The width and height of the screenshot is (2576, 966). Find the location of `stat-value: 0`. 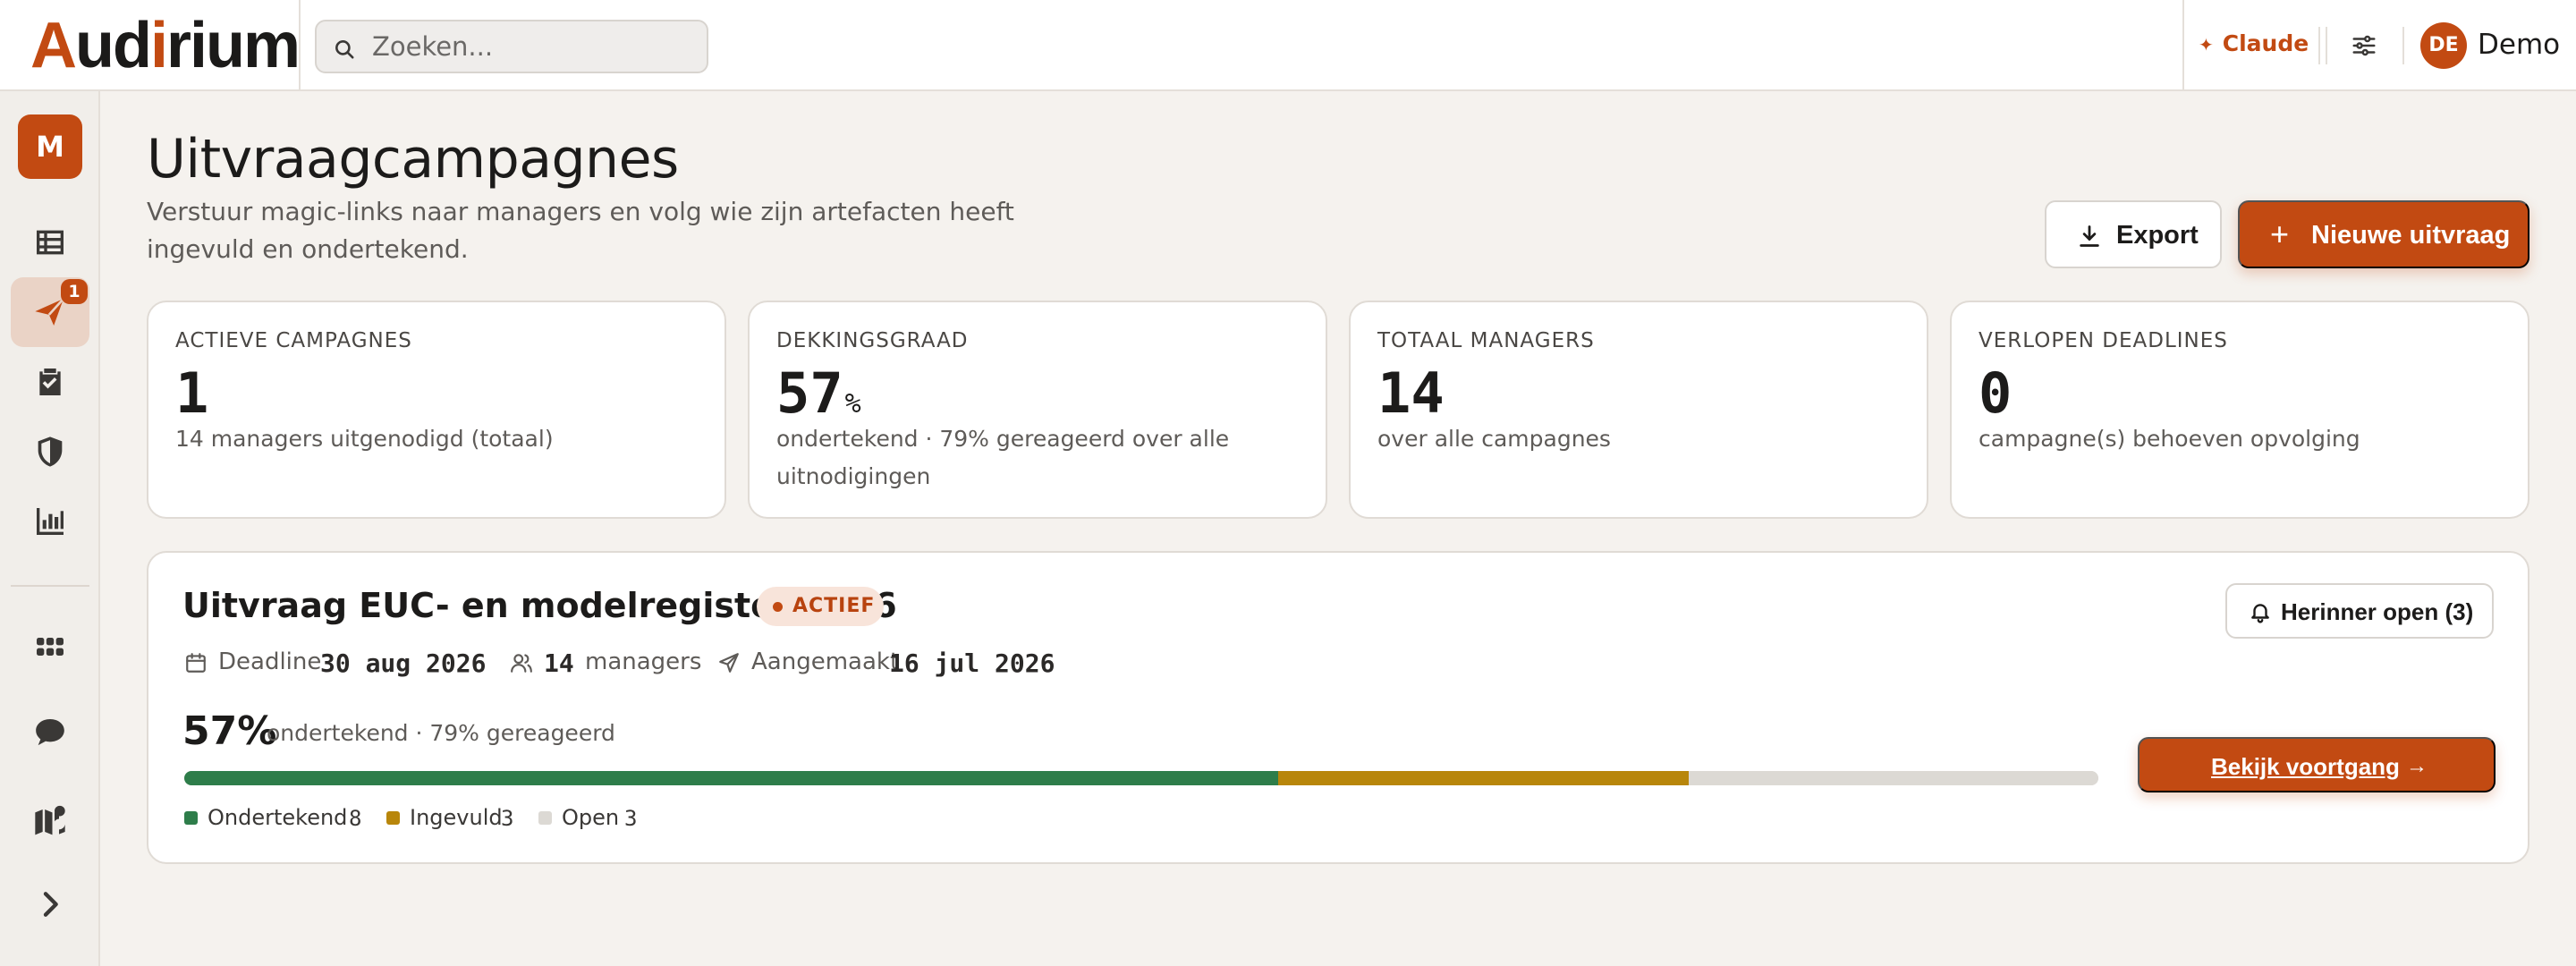

stat-value: 0 is located at coordinates (1995, 393).